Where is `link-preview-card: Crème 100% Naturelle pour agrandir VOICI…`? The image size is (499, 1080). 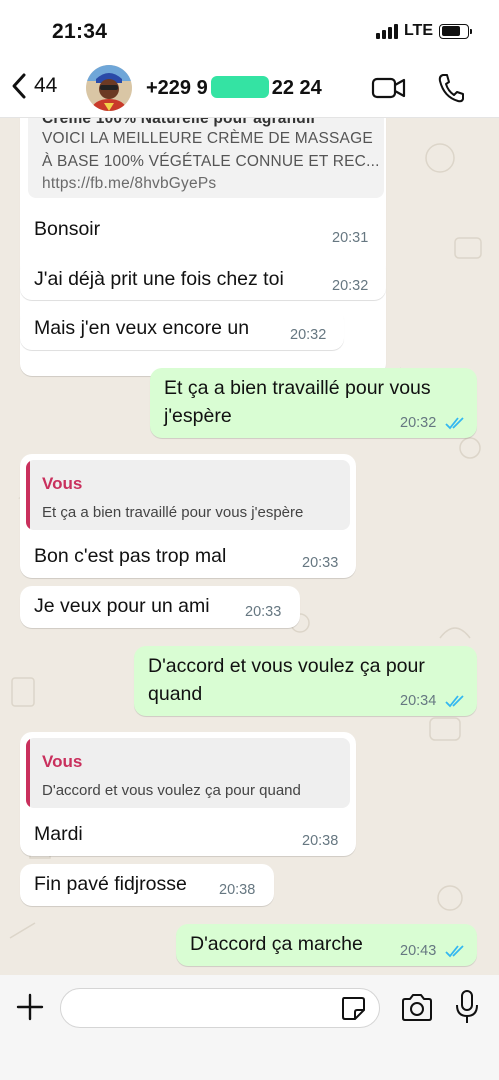 link-preview-card: Crème 100% Naturelle pour agrandir VOICI… is located at coordinates (206, 158).